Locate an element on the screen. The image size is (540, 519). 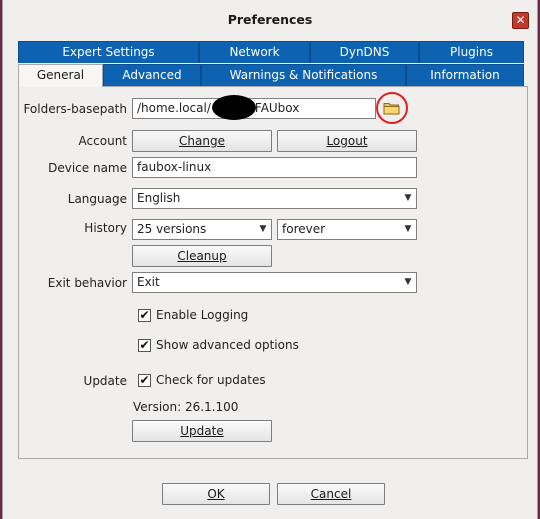
enable-logging-checkbox: ✔ is located at coordinates (144, 315).